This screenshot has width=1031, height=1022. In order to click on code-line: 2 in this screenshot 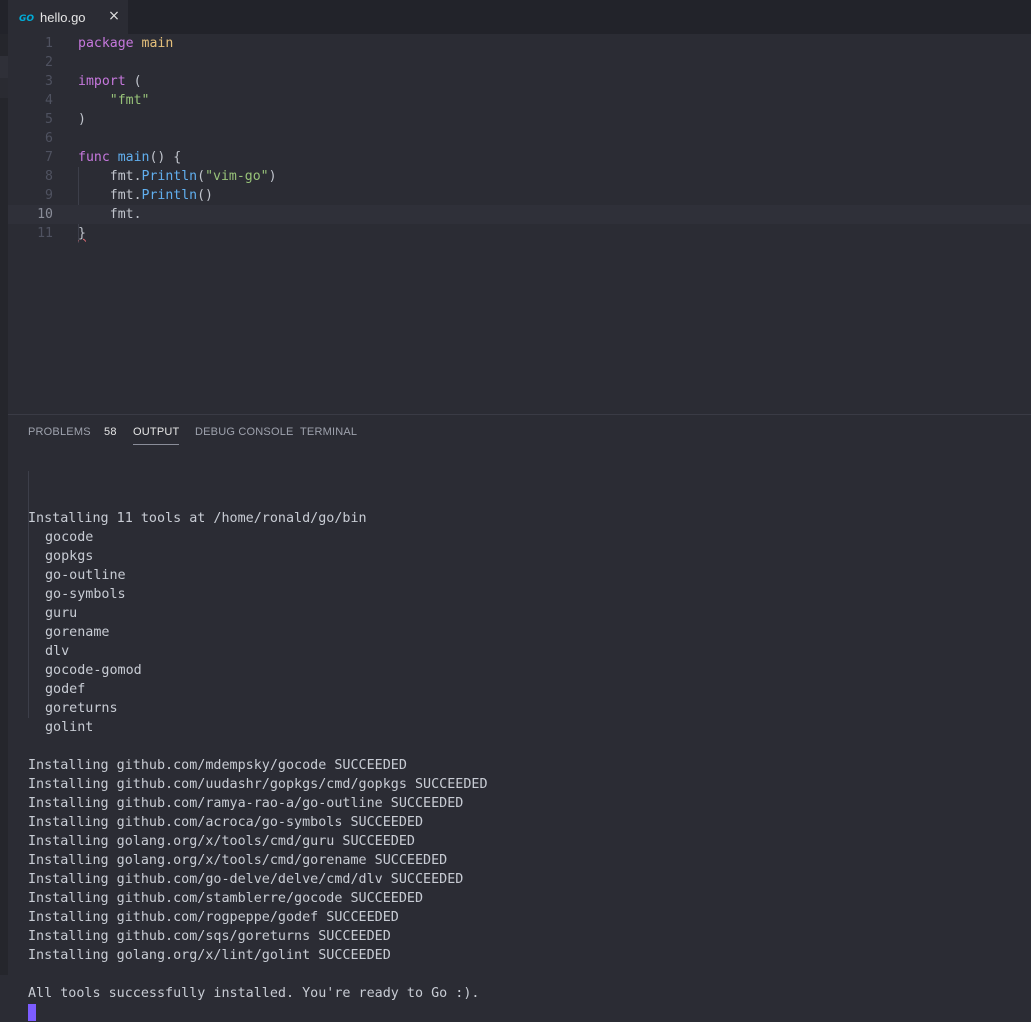, I will do `click(519, 62)`.